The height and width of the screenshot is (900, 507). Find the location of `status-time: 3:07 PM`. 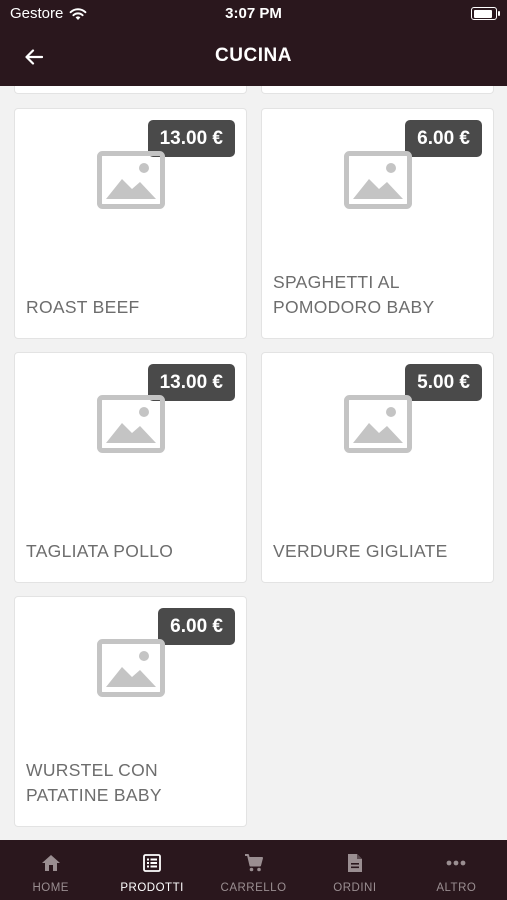

status-time: 3:07 PM is located at coordinates (253, 13).